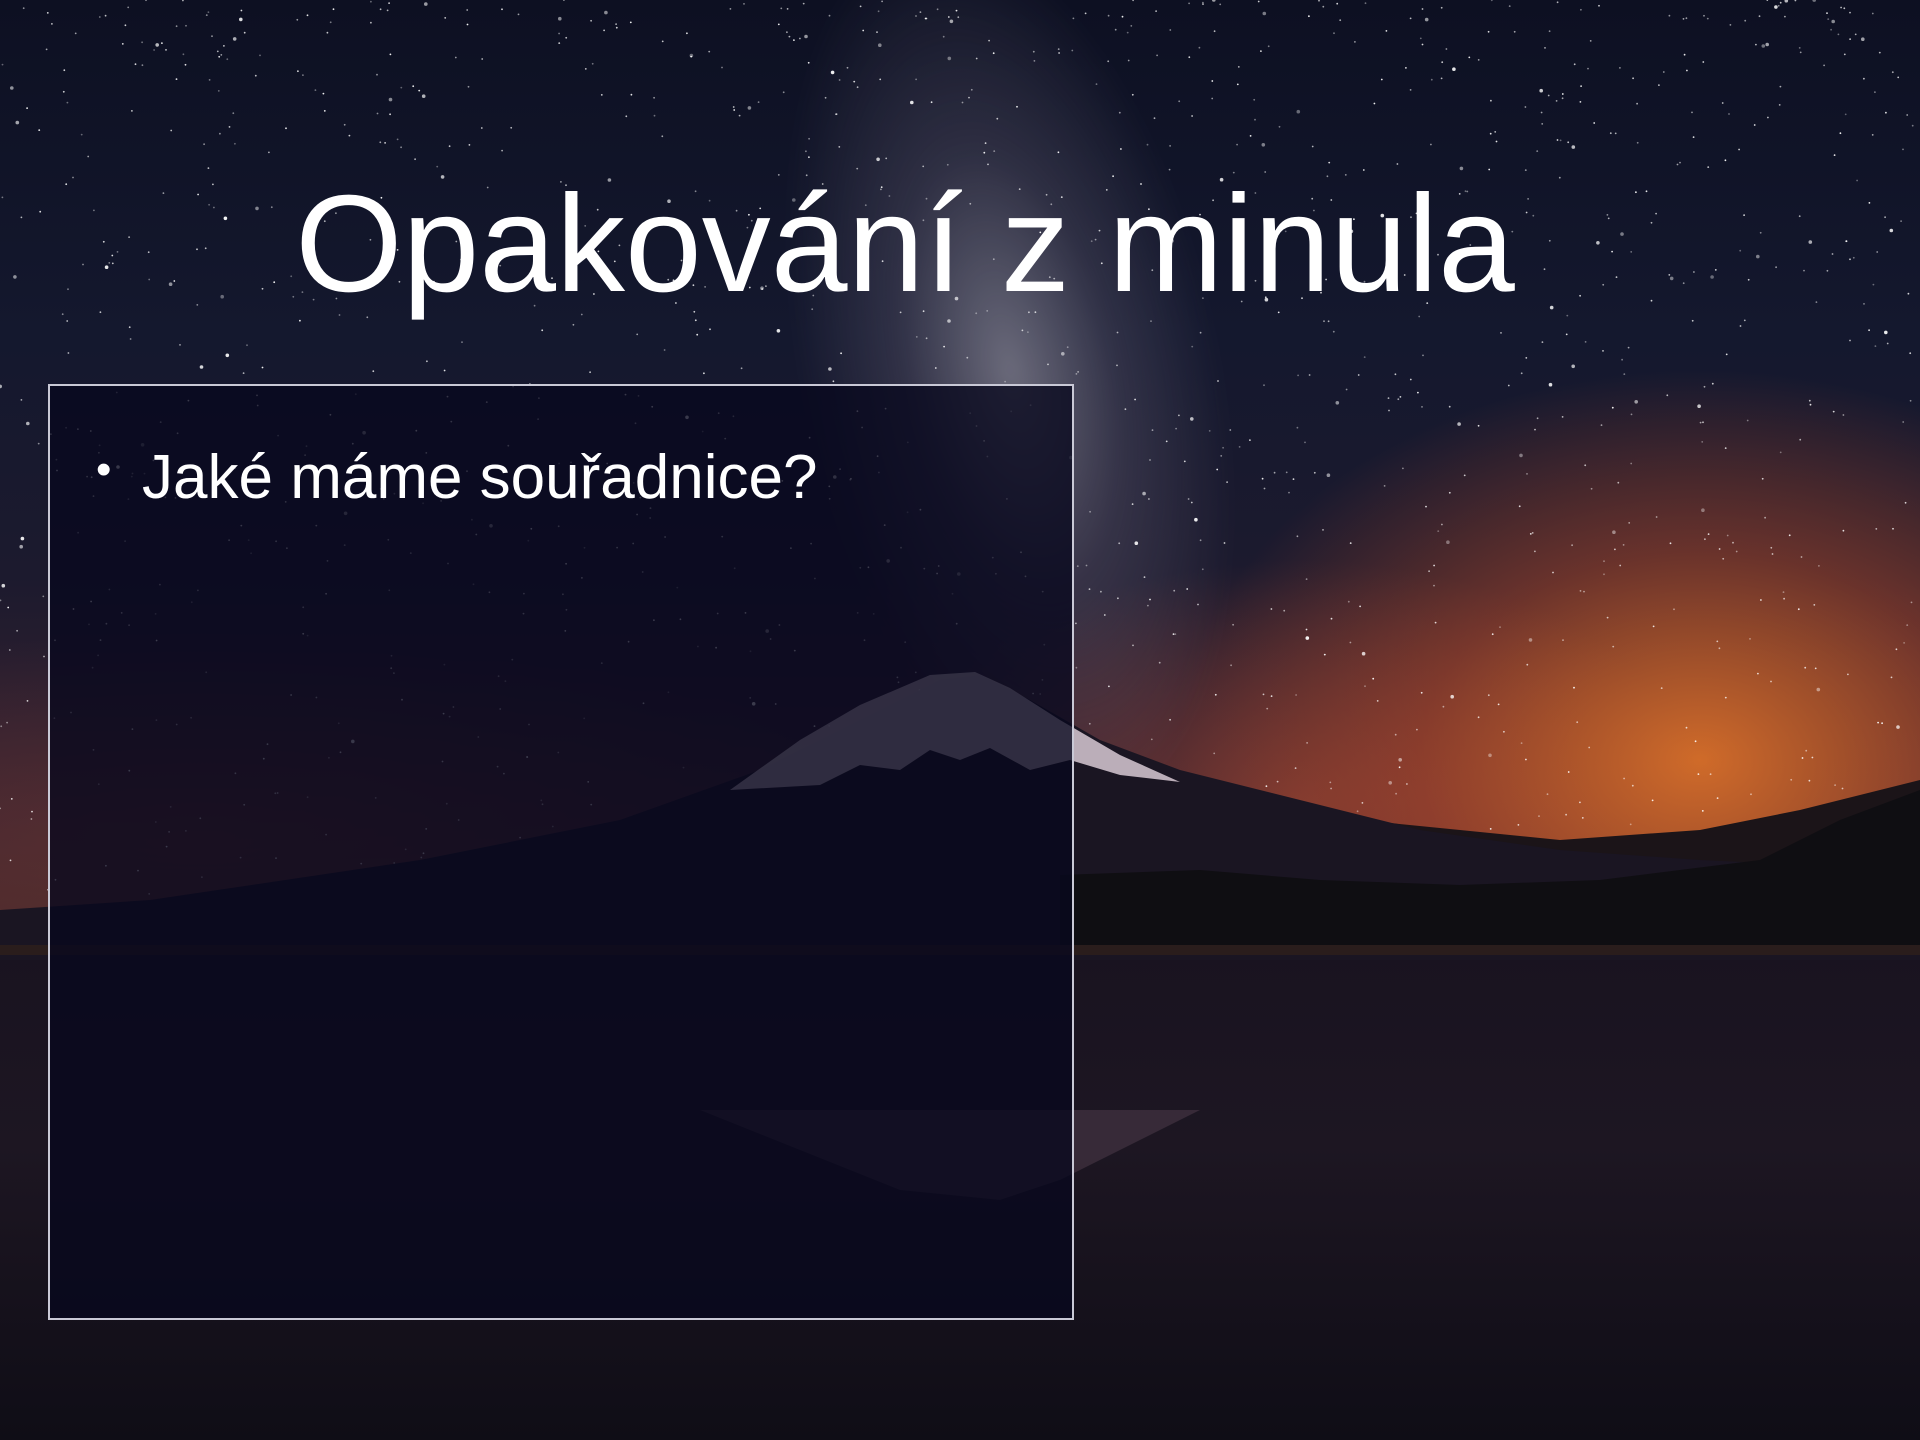  Describe the element at coordinates (480, 477) in the screenshot. I see `bullet-text: Jaké máme souřadnice?` at that location.